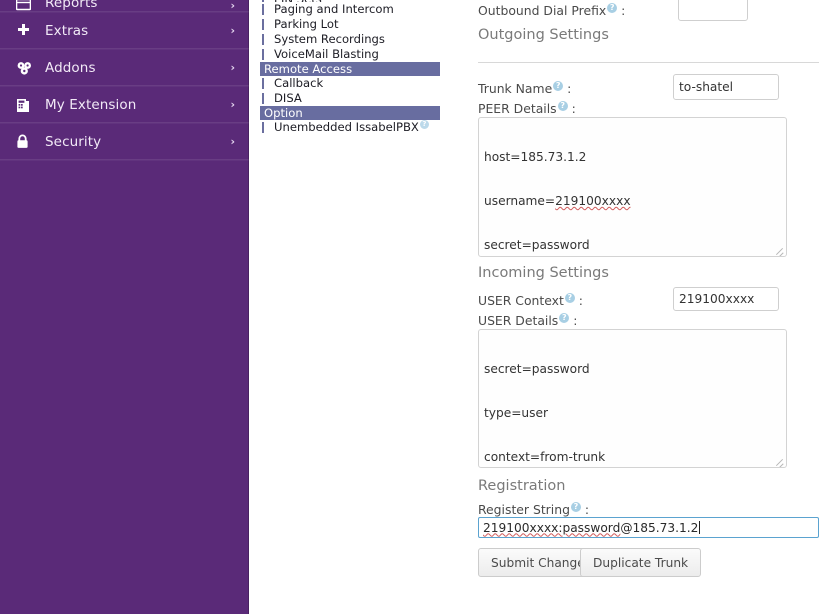 The width and height of the screenshot is (819, 614). What do you see at coordinates (537, 369) in the screenshot?
I see `user-line: secret=password` at bounding box center [537, 369].